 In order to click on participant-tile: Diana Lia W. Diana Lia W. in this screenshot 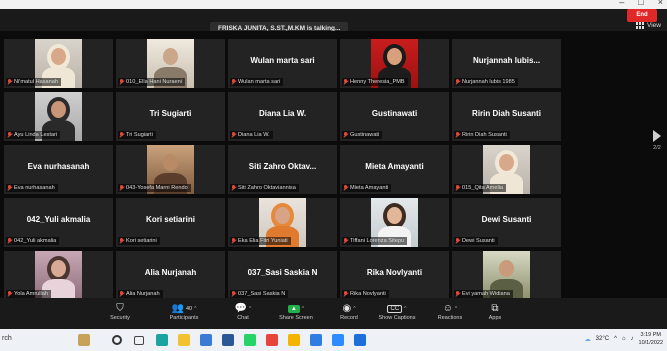, I will do `click(282, 116)`.